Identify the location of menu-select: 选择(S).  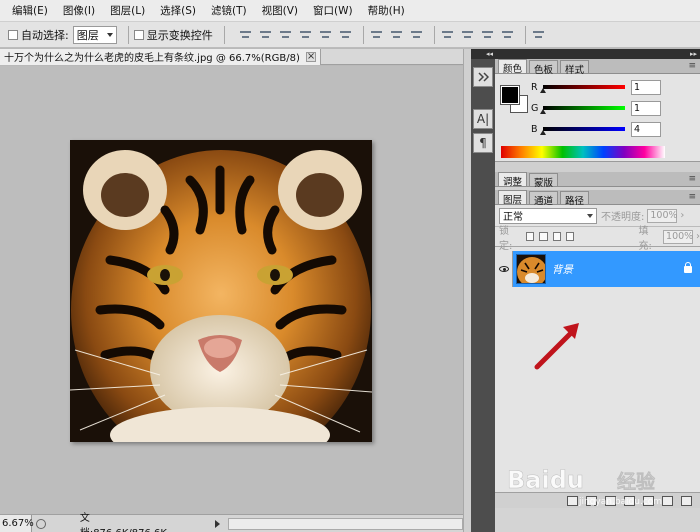
(178, 10).